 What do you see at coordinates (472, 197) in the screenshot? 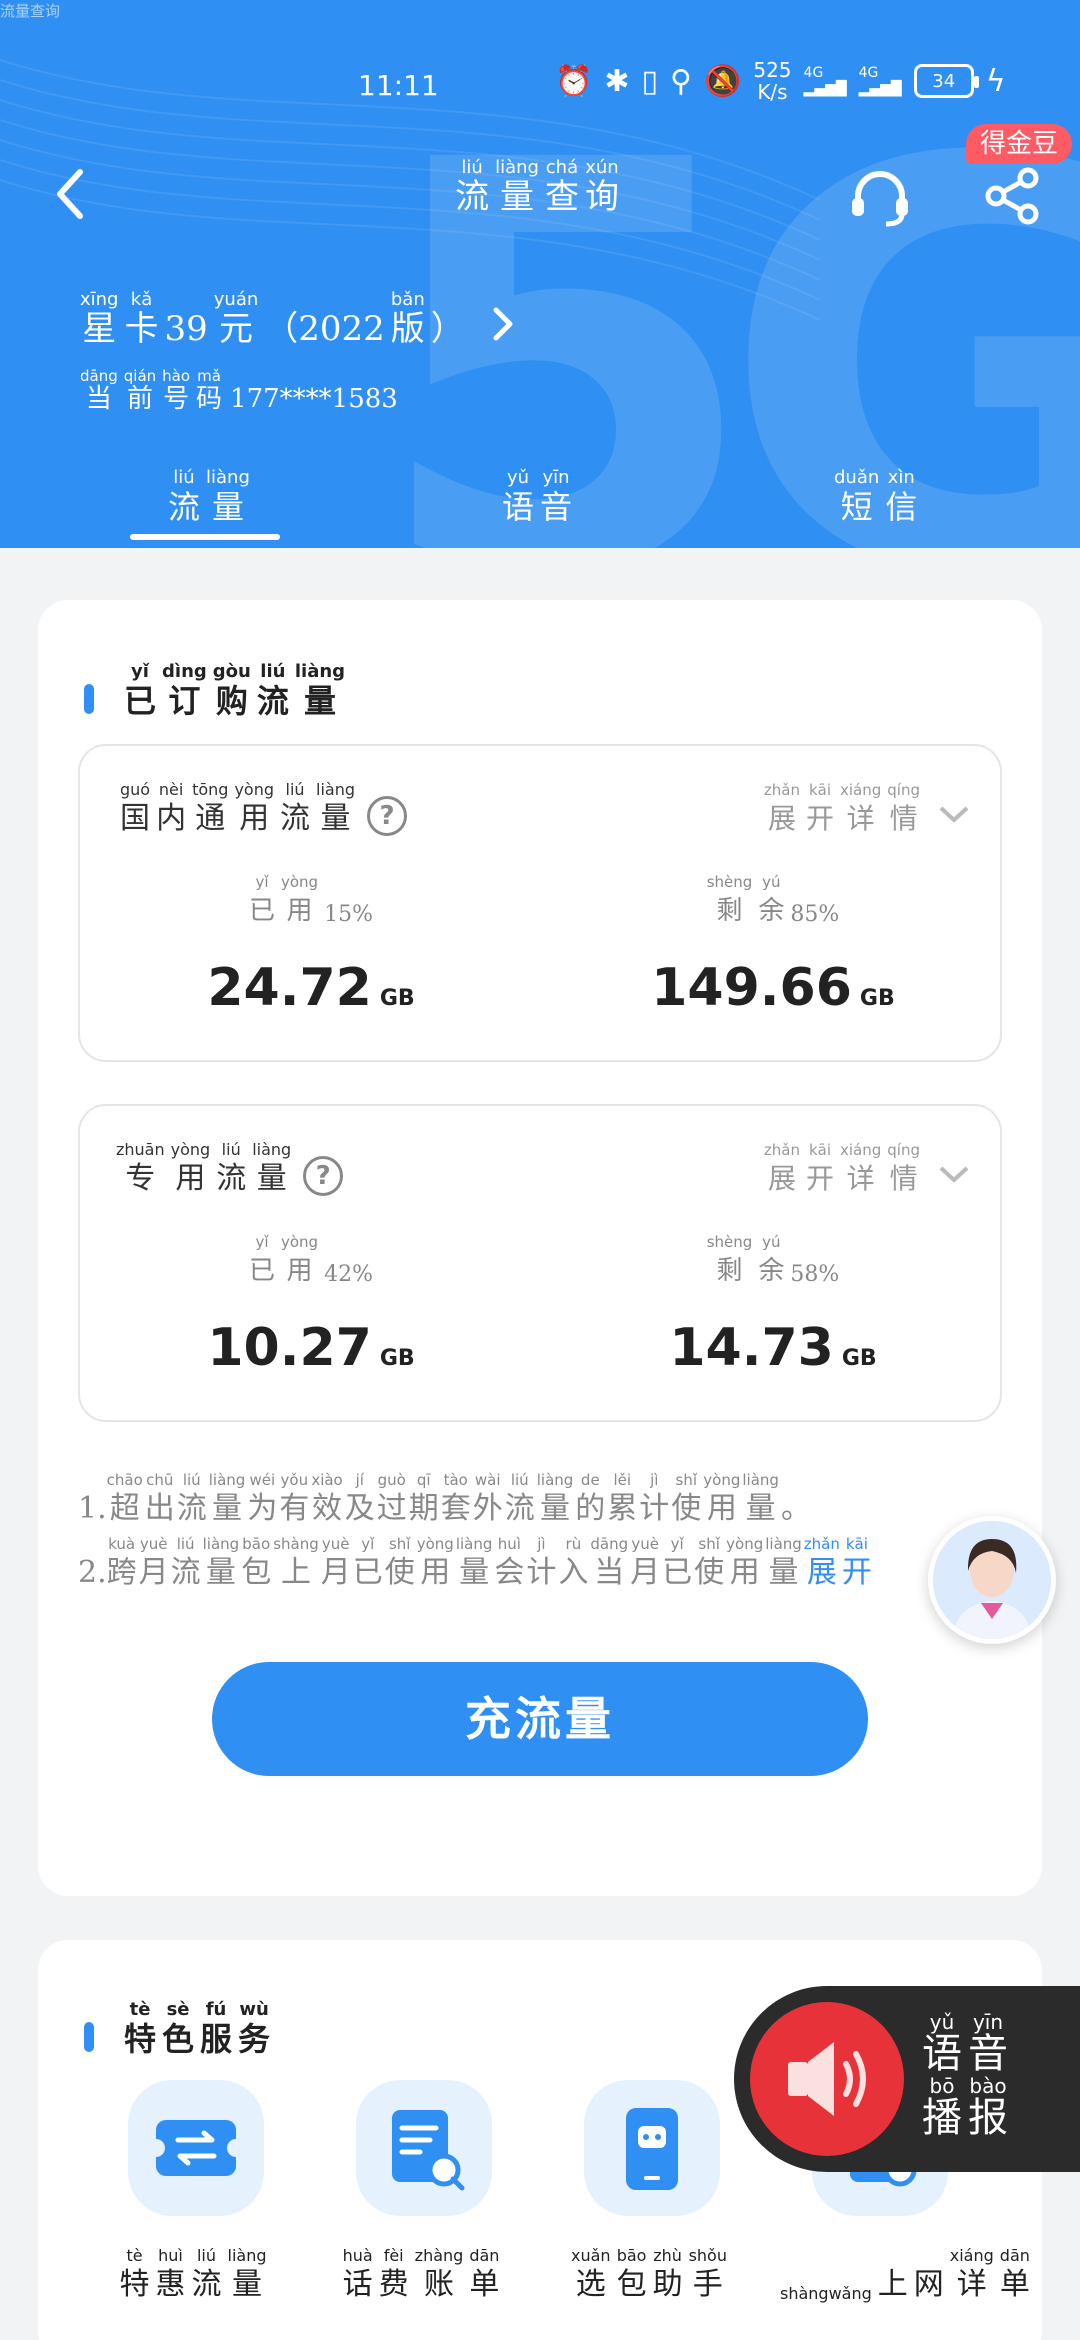
I see `hanzi: 流` at bounding box center [472, 197].